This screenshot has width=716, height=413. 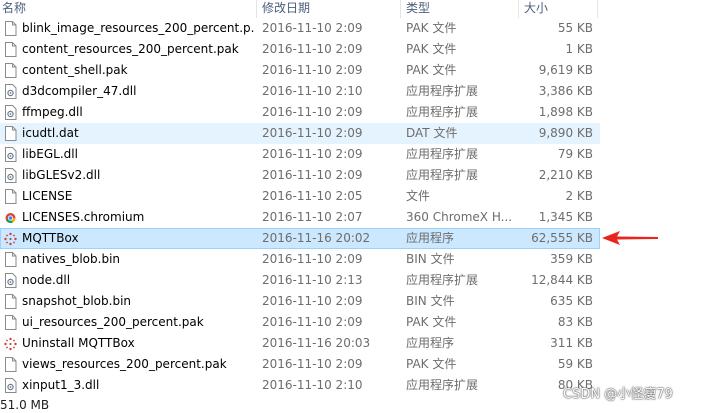 I want to click on file-size: 1 KB, so click(x=579, y=49).